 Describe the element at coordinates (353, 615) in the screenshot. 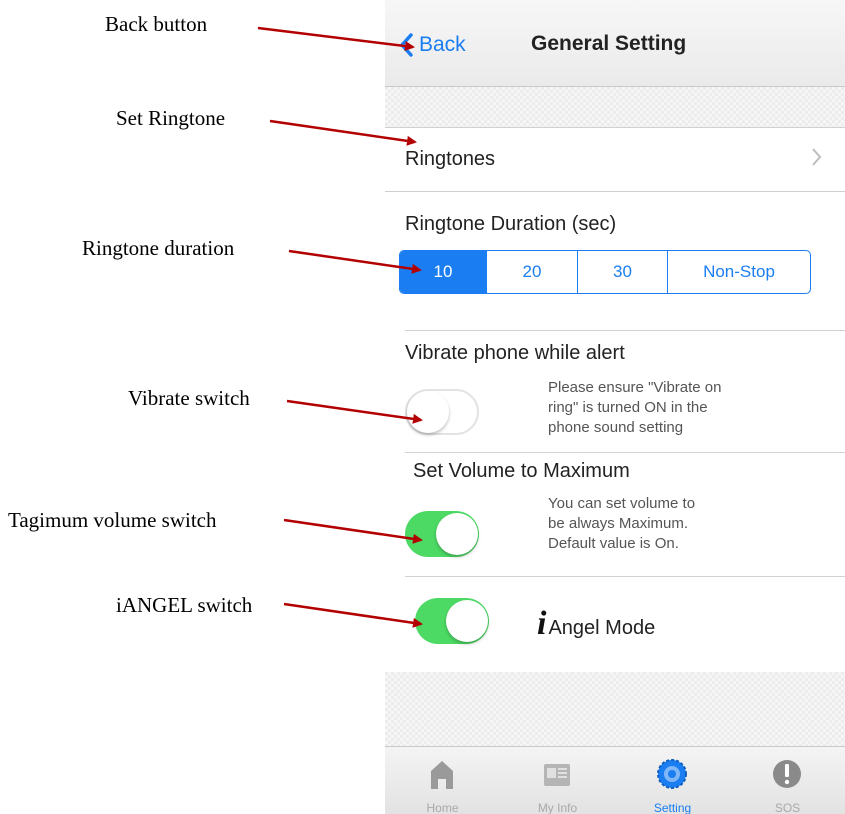

I see `arrow-iangel-switch` at that location.